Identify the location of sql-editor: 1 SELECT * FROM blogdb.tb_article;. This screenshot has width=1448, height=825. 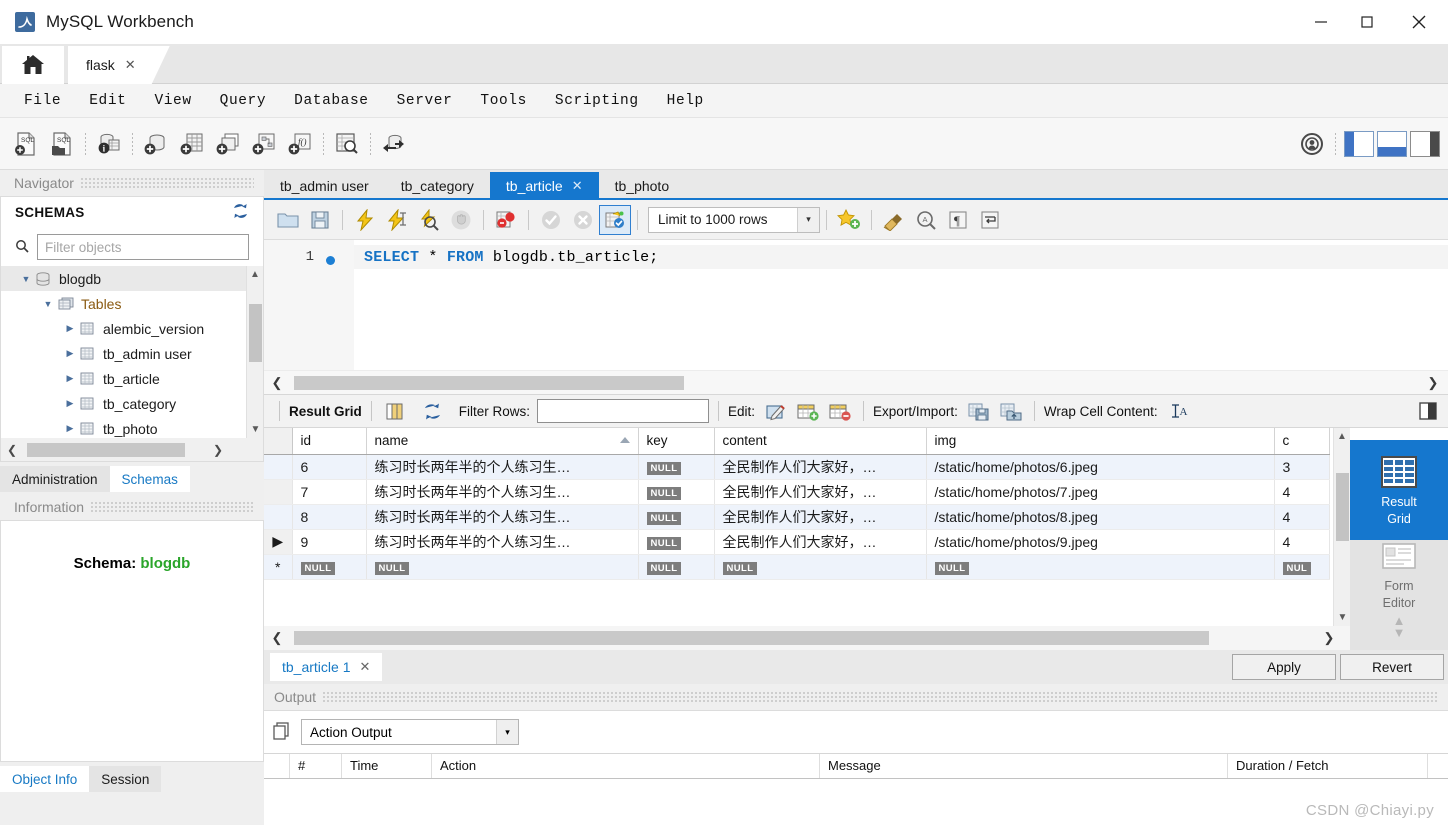
(856, 305).